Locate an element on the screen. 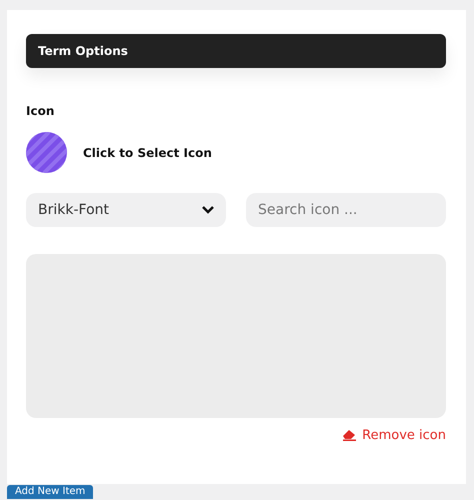 This screenshot has width=474, height=500. remove-icon-link: Remove icon is located at coordinates (394, 435).